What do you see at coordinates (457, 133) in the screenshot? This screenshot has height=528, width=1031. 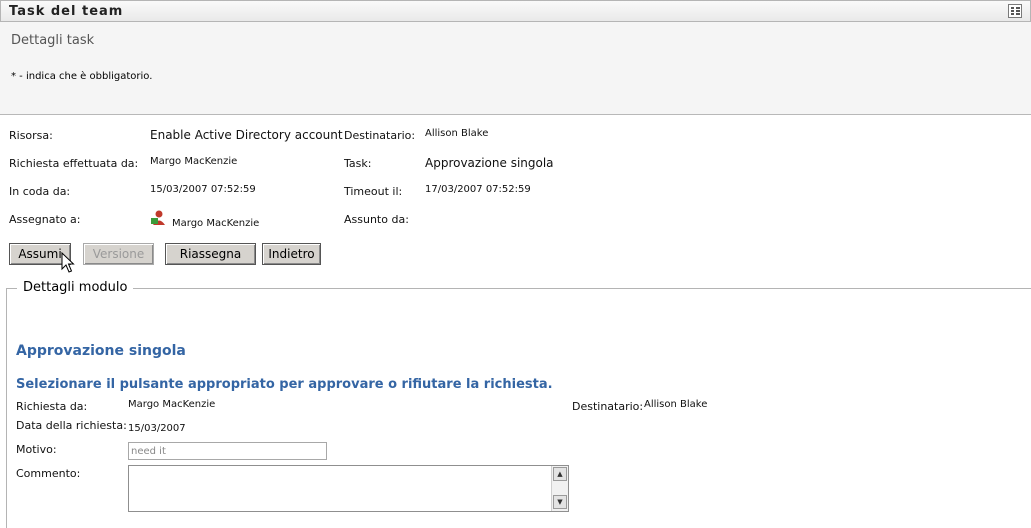 I see `destinatario-value: Allison Blake` at bounding box center [457, 133].